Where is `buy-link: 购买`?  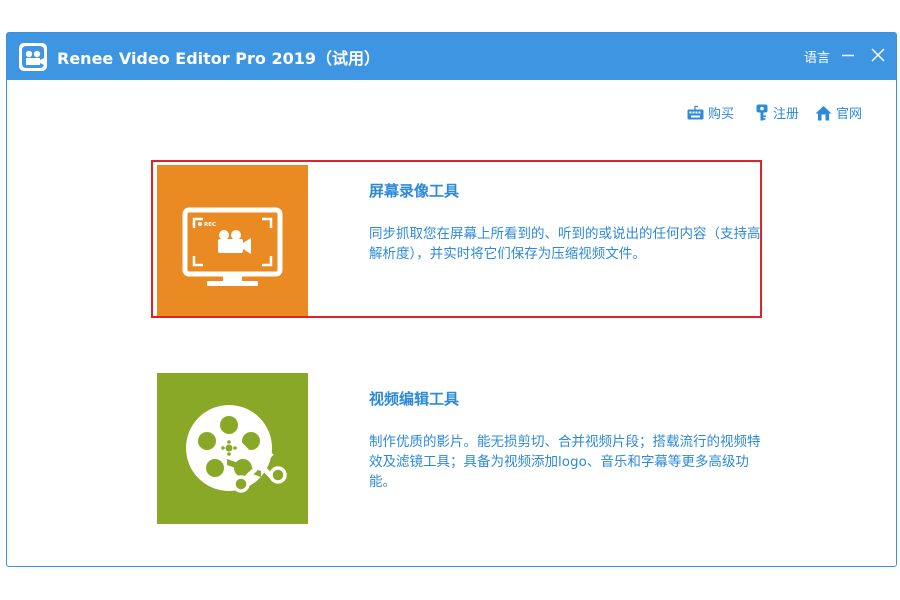
buy-link: 购买 is located at coordinates (710, 112).